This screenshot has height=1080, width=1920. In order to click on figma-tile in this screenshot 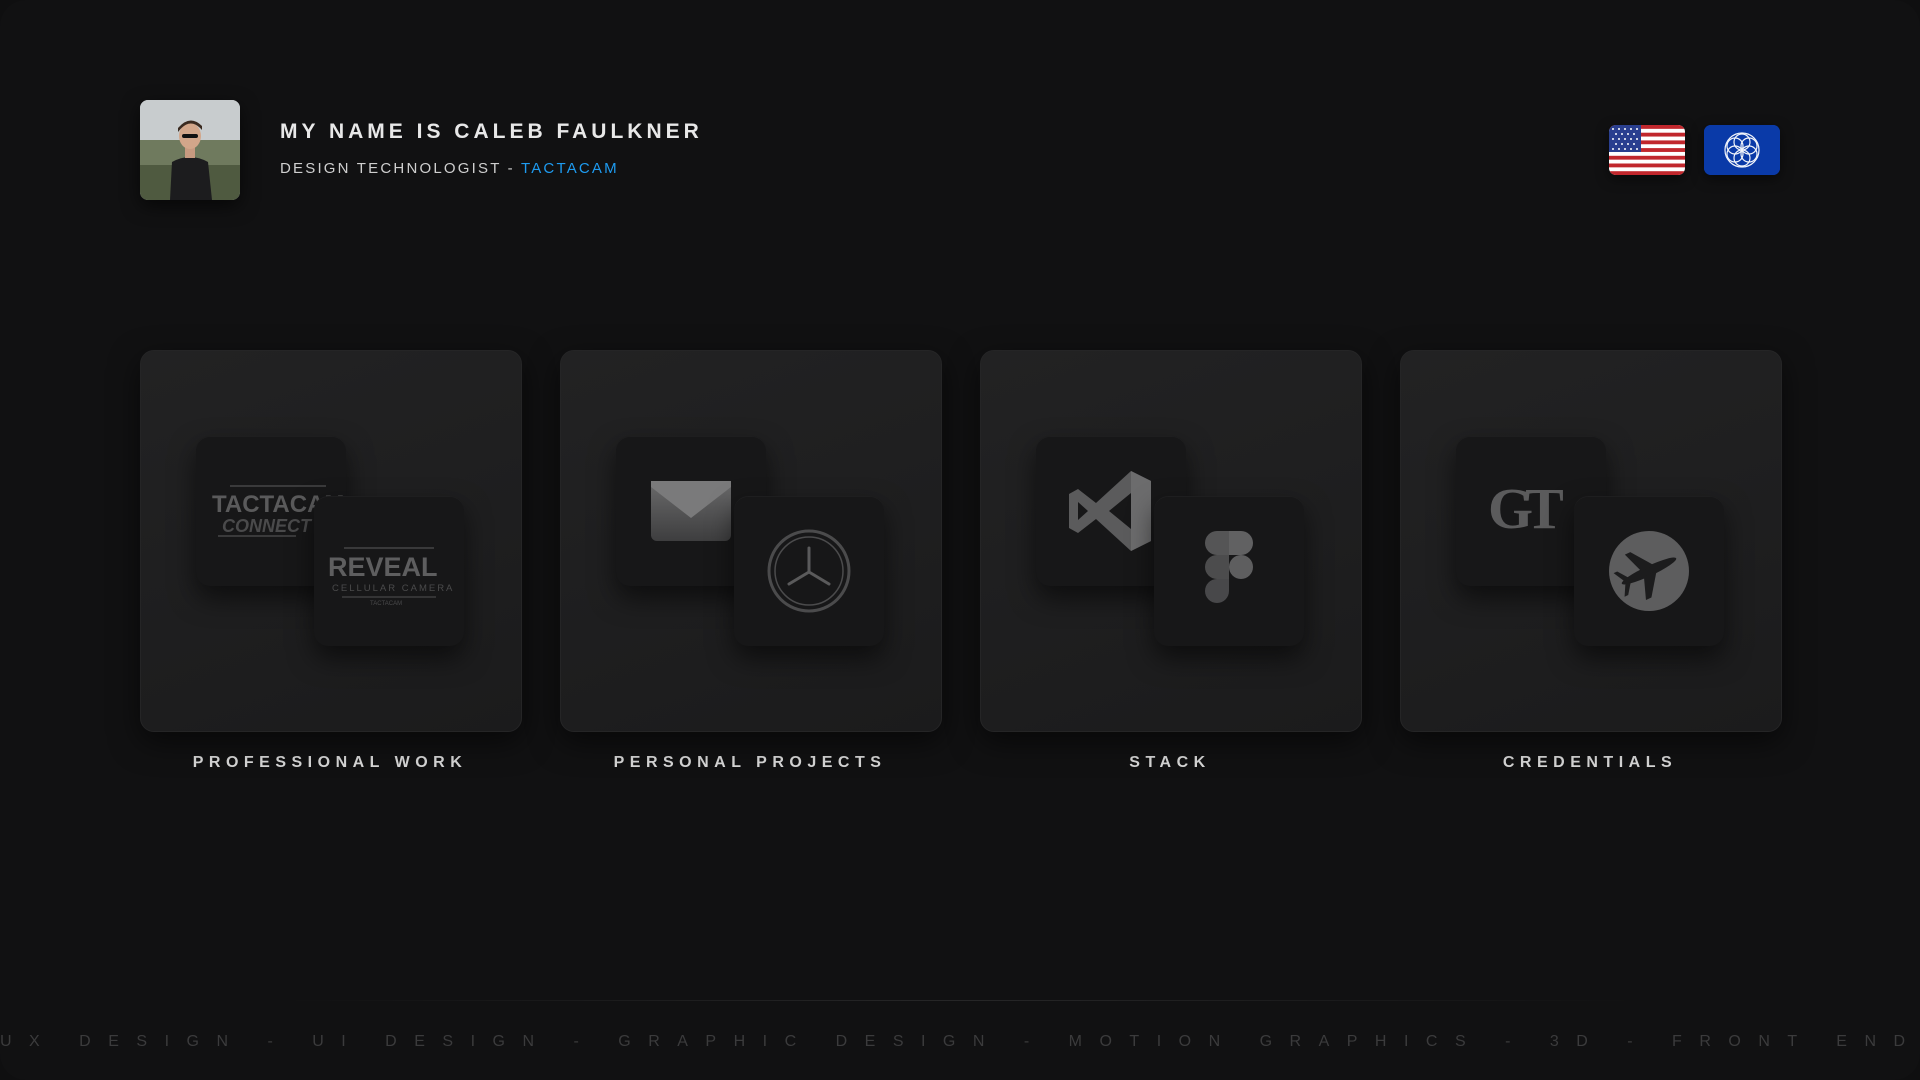, I will do `click(1229, 571)`.